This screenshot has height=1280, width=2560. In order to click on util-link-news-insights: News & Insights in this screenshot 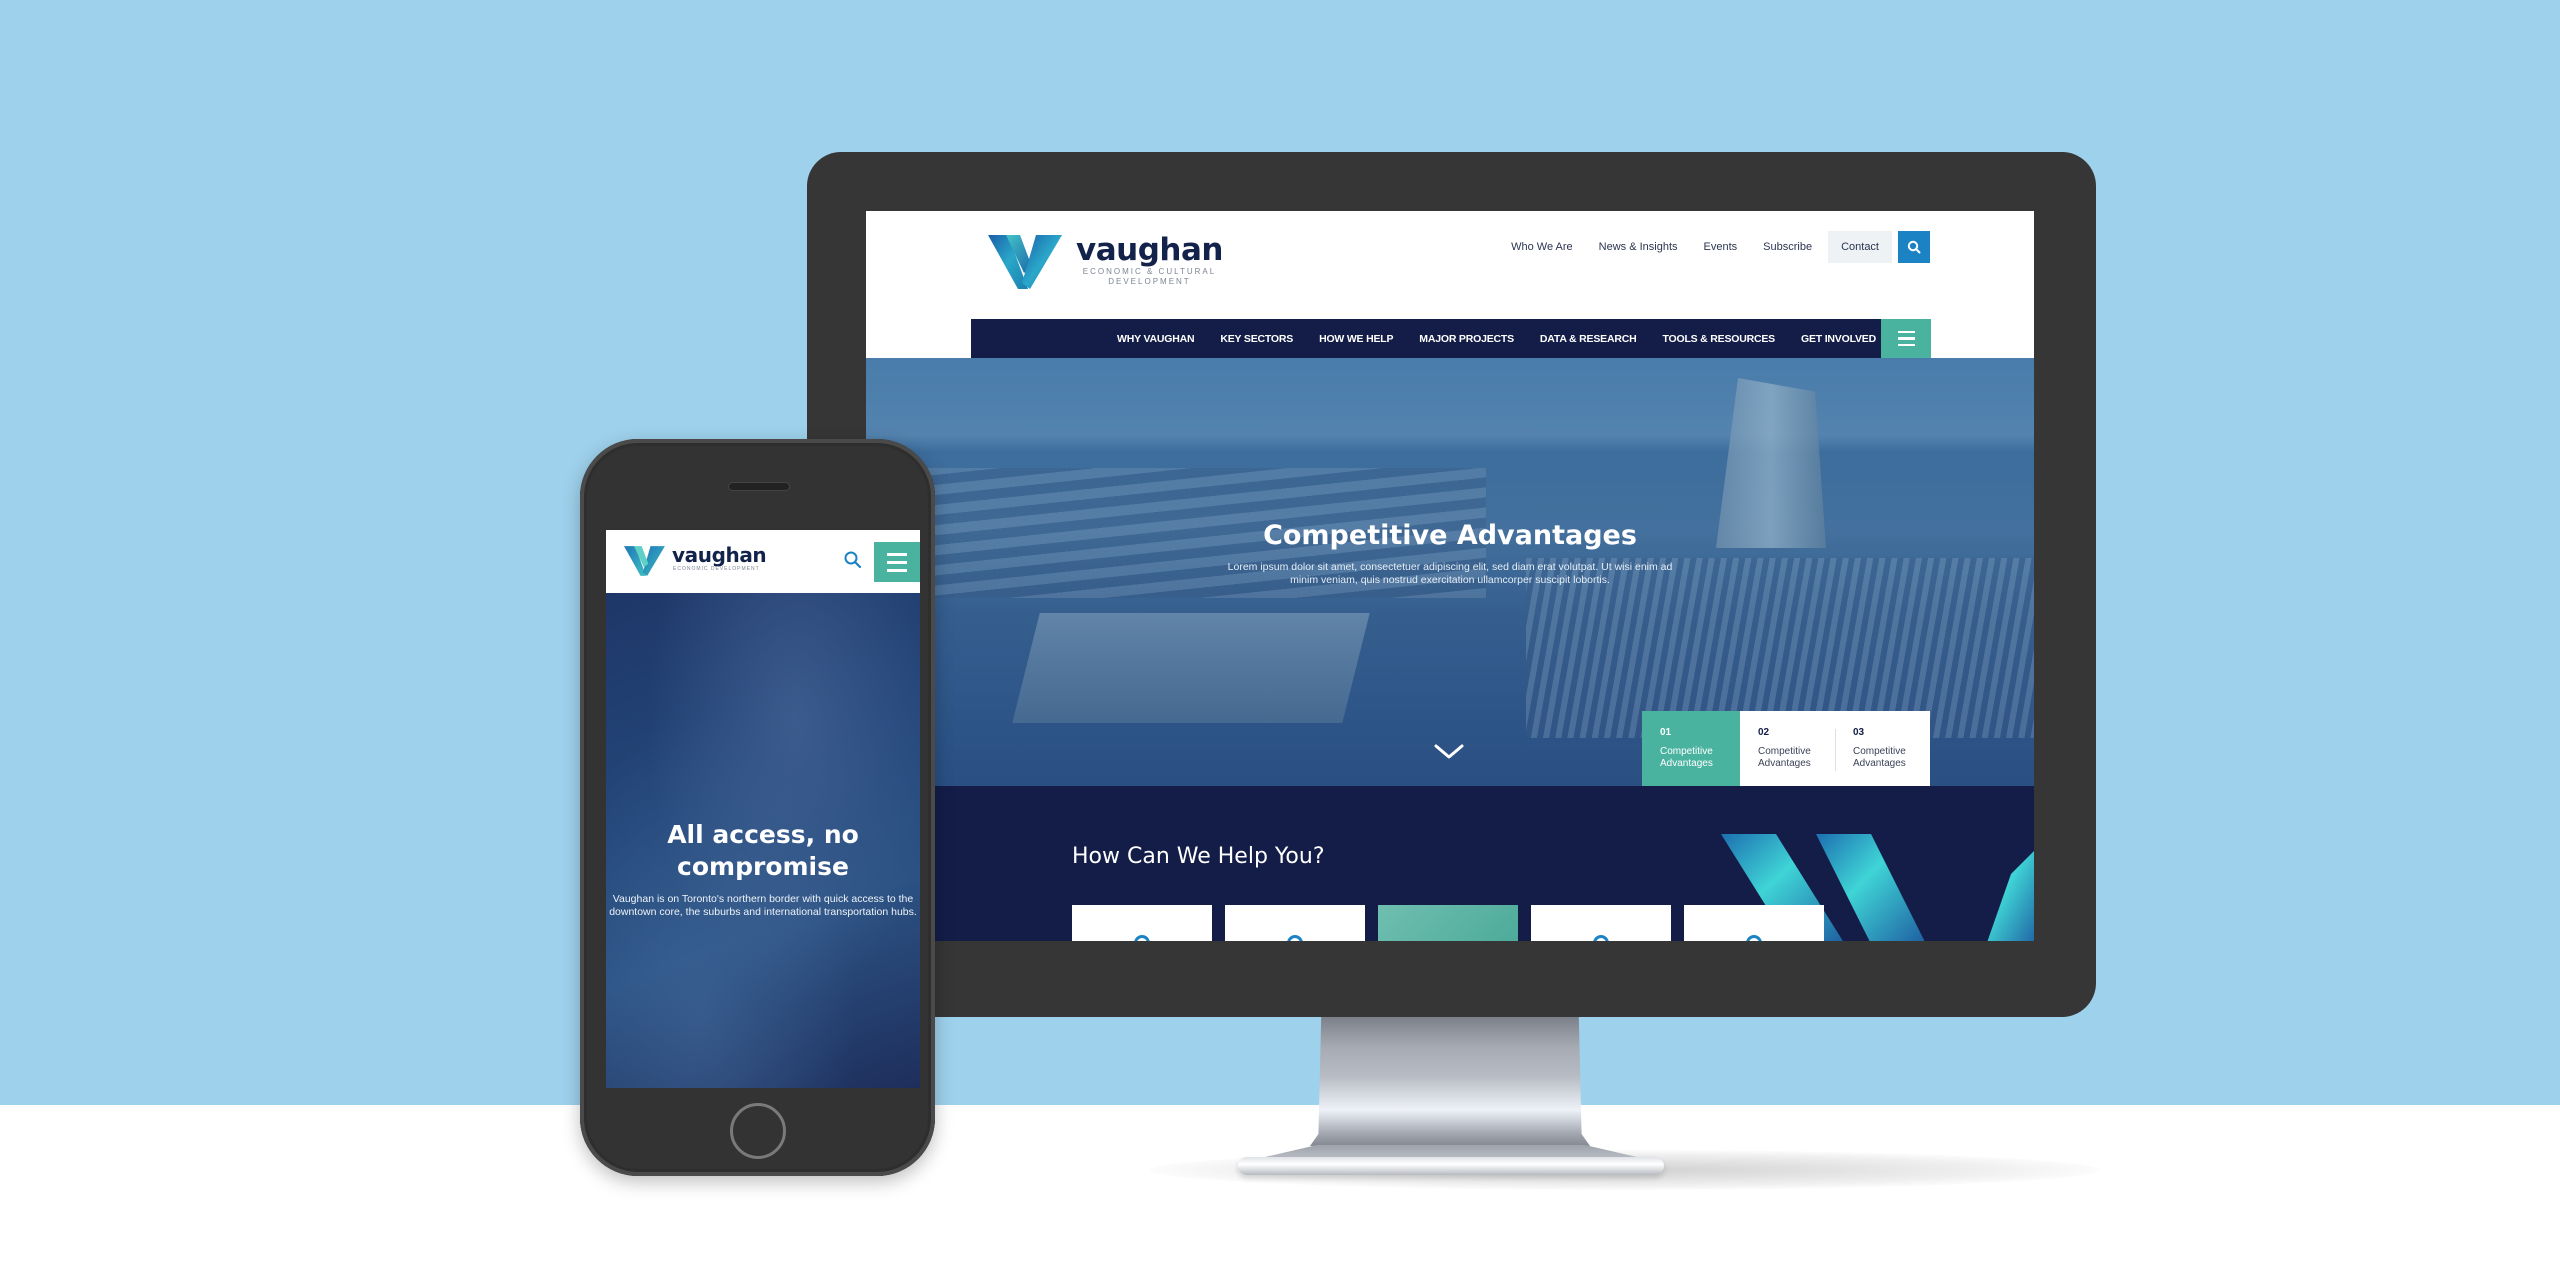, I will do `click(1638, 247)`.